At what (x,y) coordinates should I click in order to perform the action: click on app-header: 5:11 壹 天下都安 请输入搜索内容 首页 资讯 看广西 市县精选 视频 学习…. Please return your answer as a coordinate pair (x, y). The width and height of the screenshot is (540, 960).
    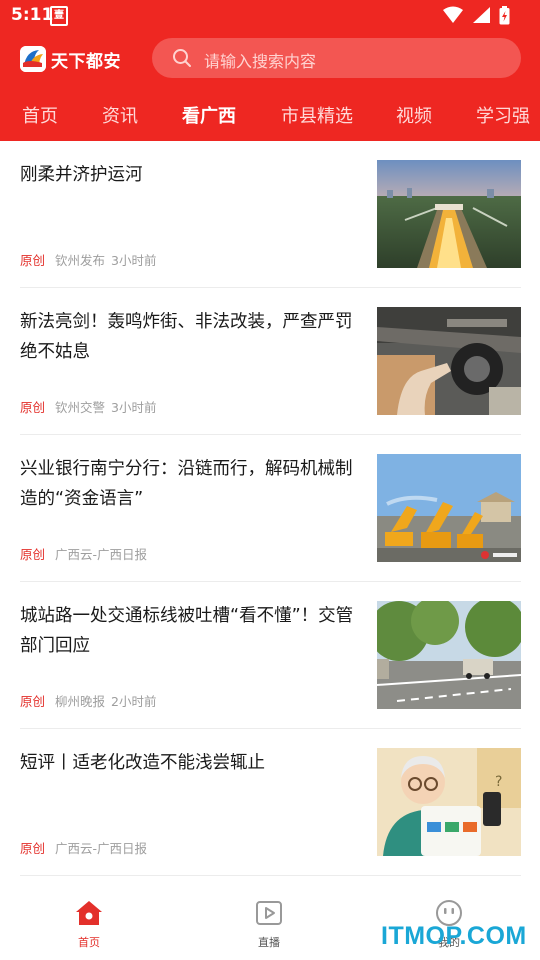
    Looking at the image, I should click on (270, 70).